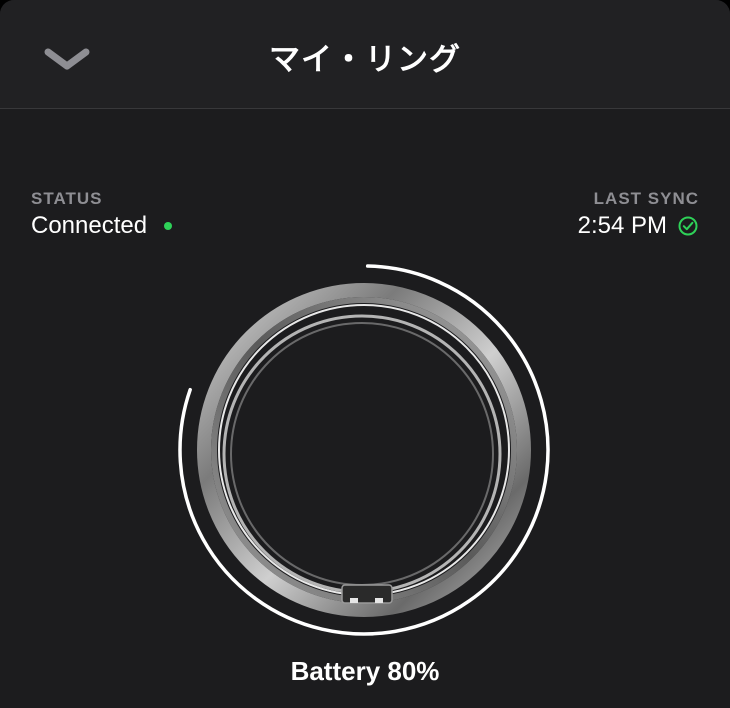 The height and width of the screenshot is (708, 730). Describe the element at coordinates (365, 60) in the screenshot. I see `page-title: マイ・リング` at that location.